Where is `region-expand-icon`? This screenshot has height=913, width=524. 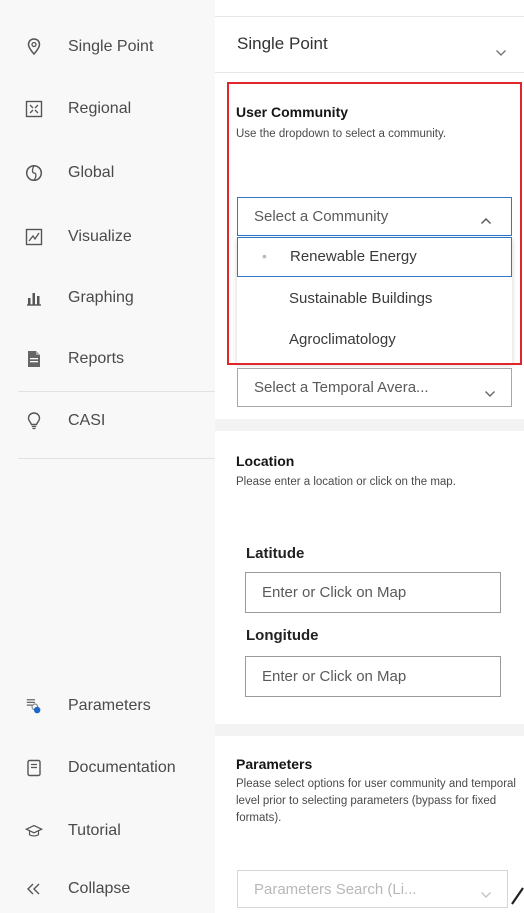
region-expand-icon is located at coordinates (34, 109).